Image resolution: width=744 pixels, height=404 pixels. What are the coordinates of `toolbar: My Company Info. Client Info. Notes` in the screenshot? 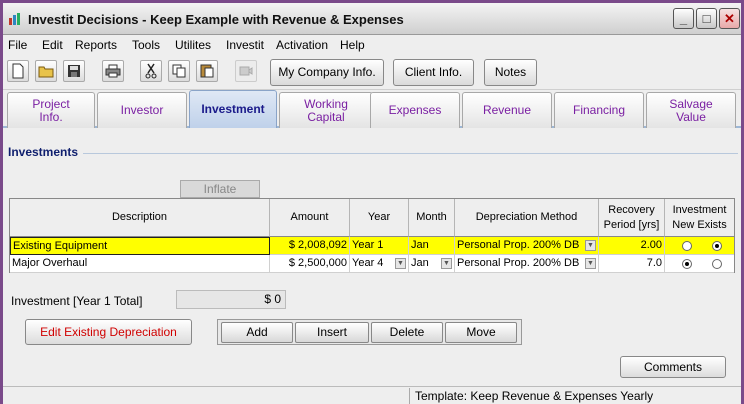 It's located at (372, 73).